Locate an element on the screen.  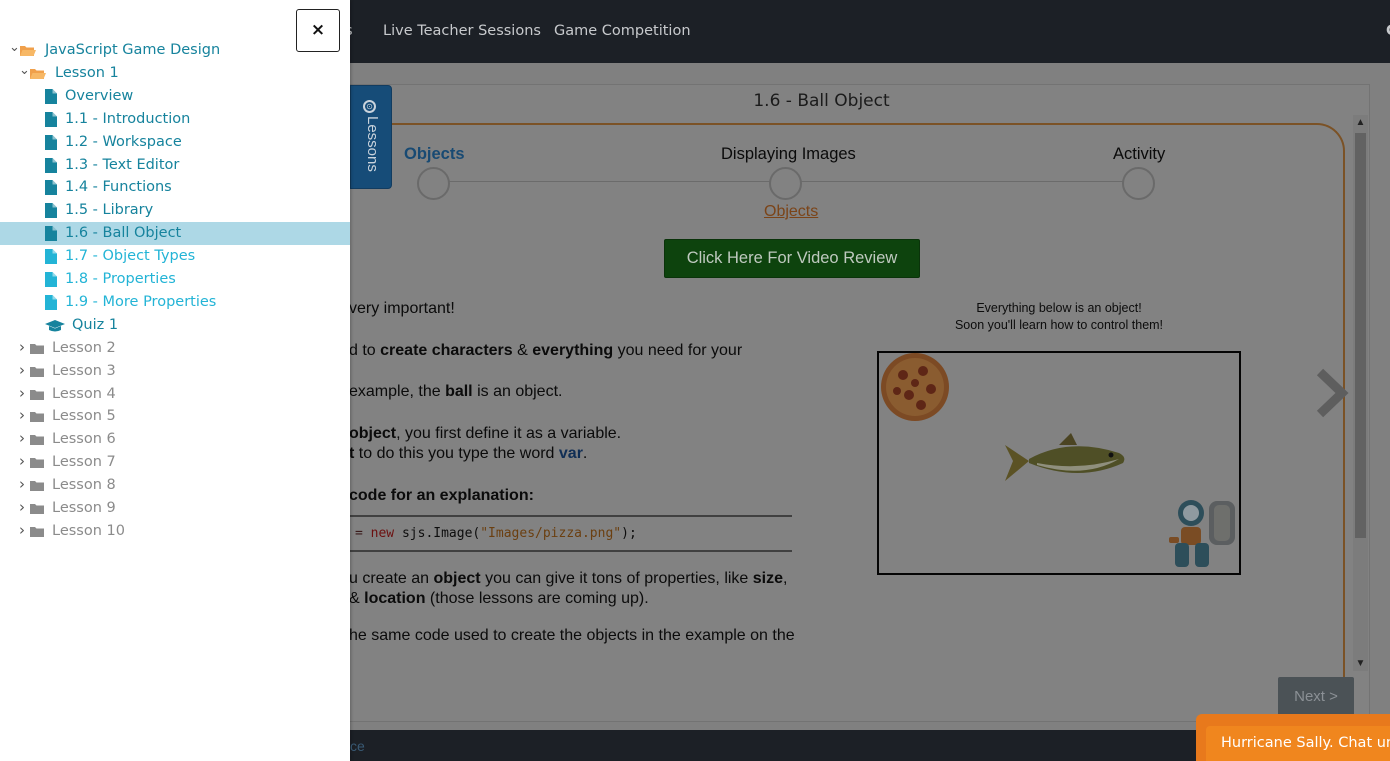
scroll-thumb is located at coordinates (1360, 335).